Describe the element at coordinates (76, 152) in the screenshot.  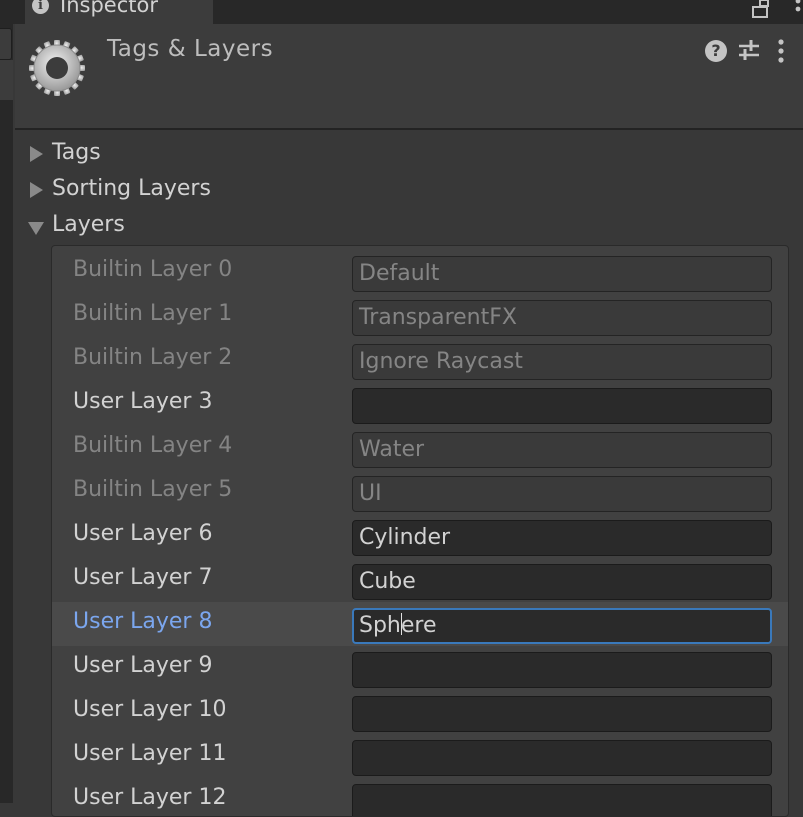
I see `foldout-label: Tags` at that location.